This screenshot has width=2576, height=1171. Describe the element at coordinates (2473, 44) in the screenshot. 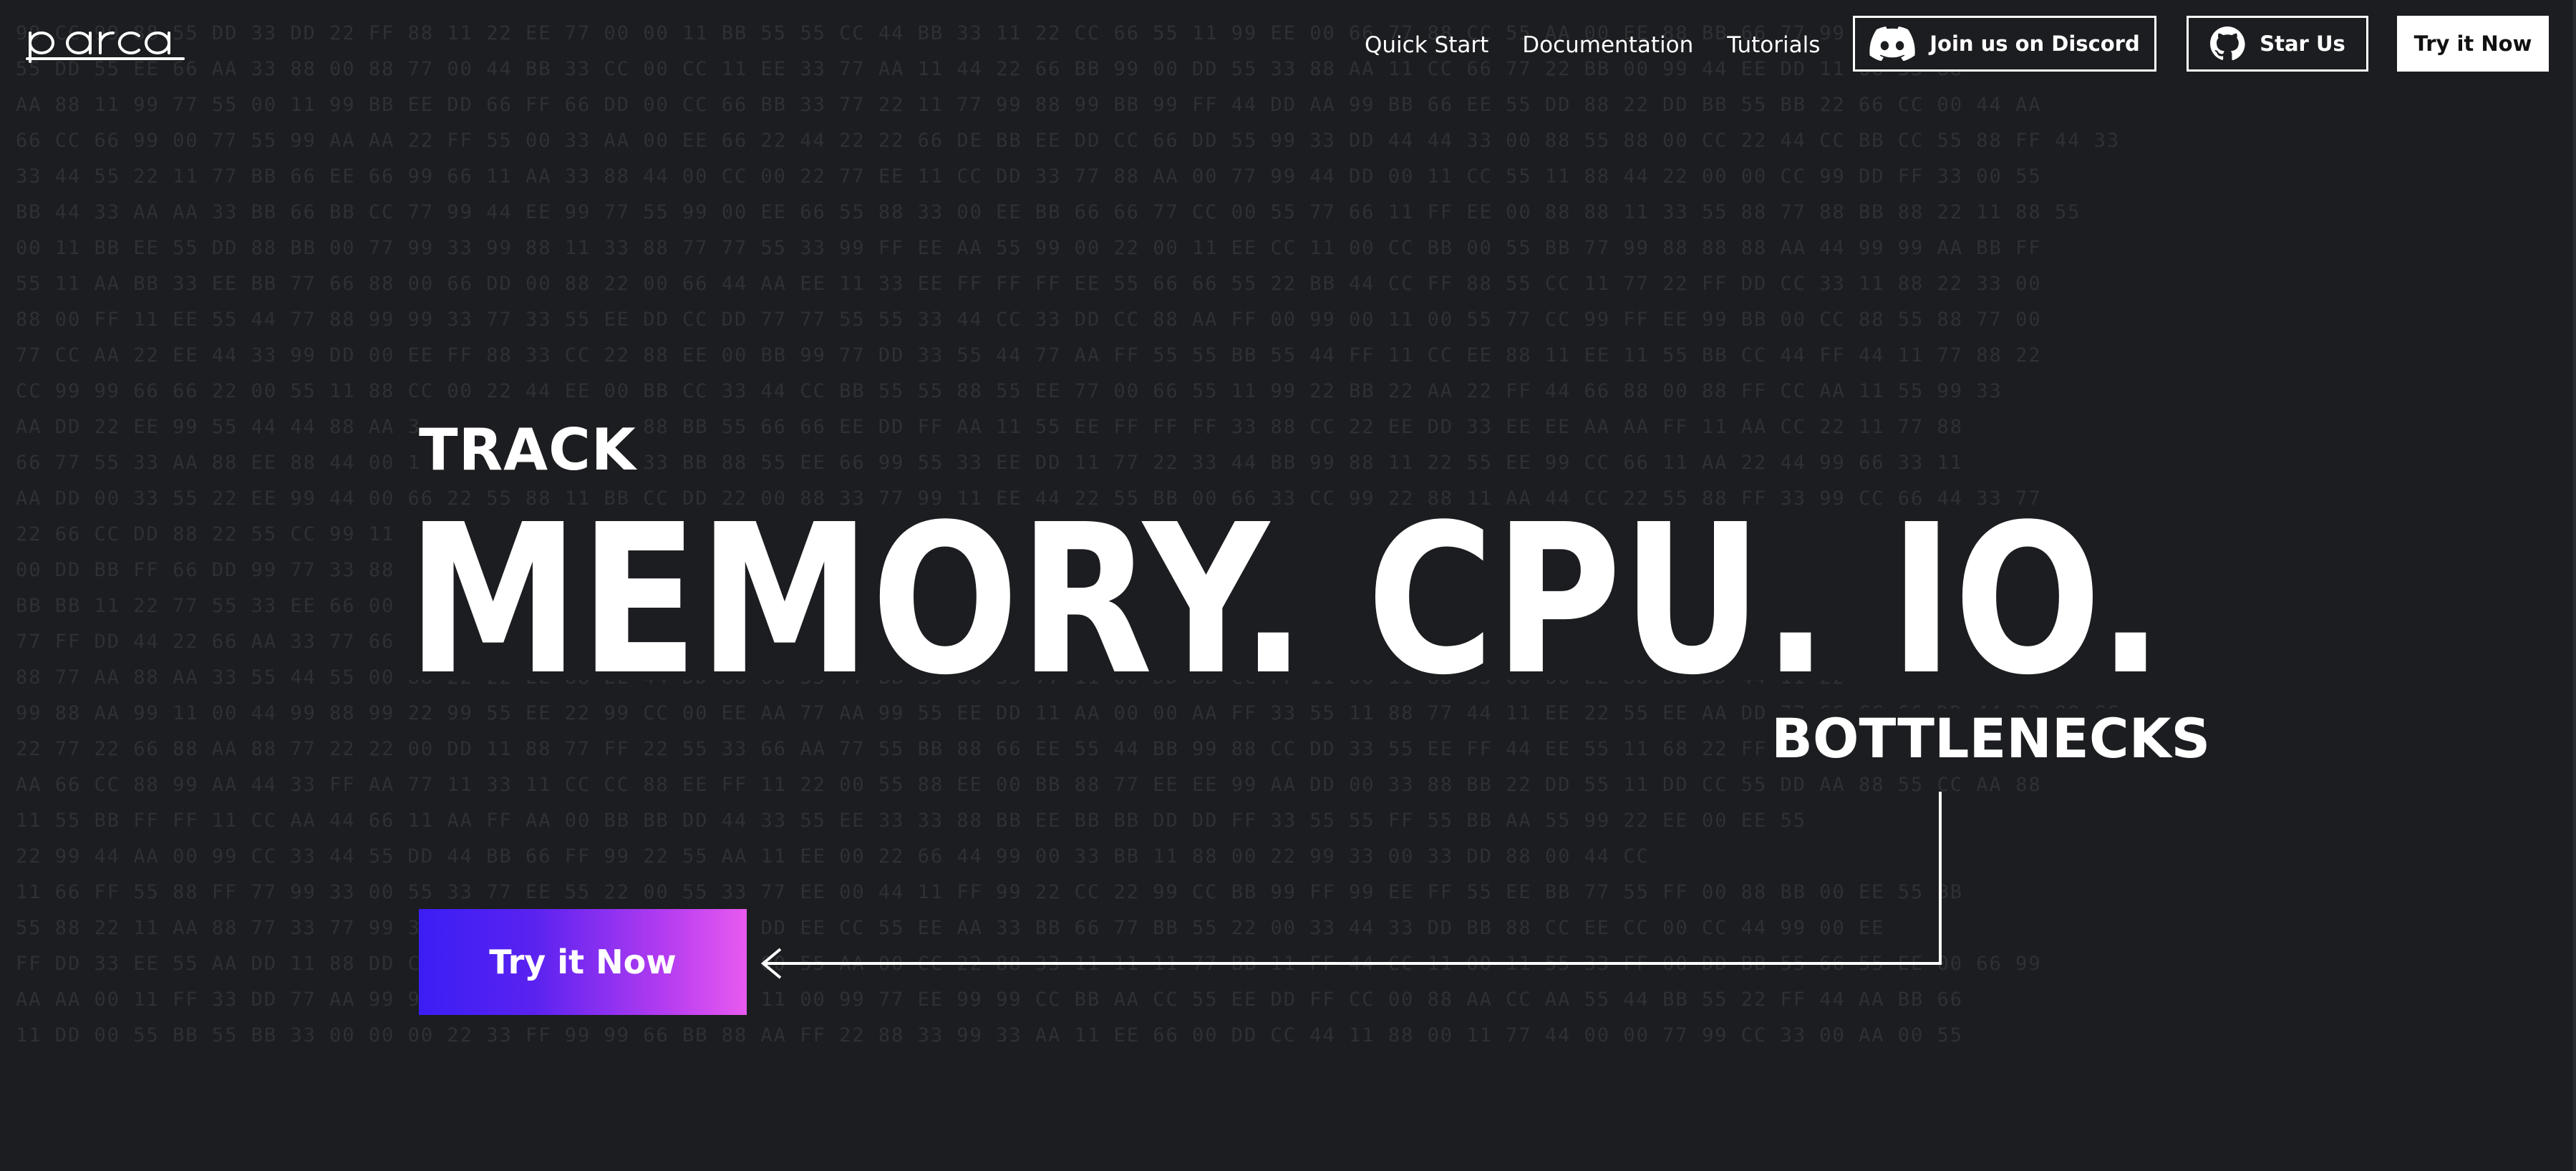

I see `nav-try-it-now-button: Try it Now` at that location.